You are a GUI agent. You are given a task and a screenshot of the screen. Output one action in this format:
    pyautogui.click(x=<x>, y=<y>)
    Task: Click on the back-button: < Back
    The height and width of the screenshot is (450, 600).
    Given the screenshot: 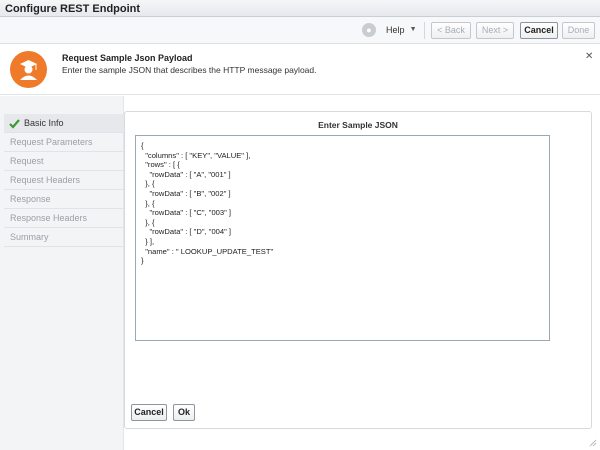 What is the action you would take?
    pyautogui.click(x=451, y=30)
    